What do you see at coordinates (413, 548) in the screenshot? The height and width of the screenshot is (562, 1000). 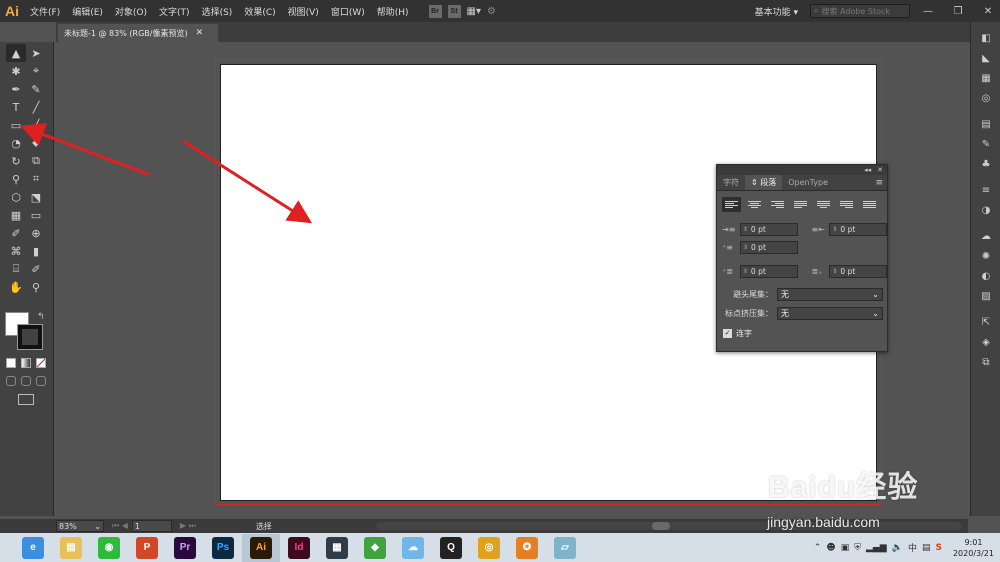 I see `taskbar-app-cloud-app: ☁` at bounding box center [413, 548].